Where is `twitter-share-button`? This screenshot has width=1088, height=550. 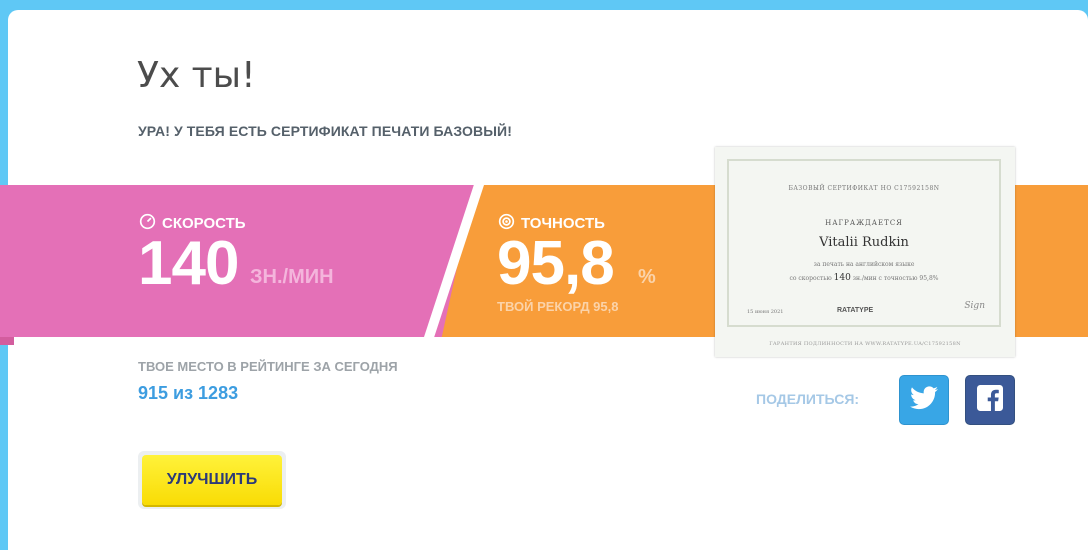 twitter-share-button is located at coordinates (924, 400).